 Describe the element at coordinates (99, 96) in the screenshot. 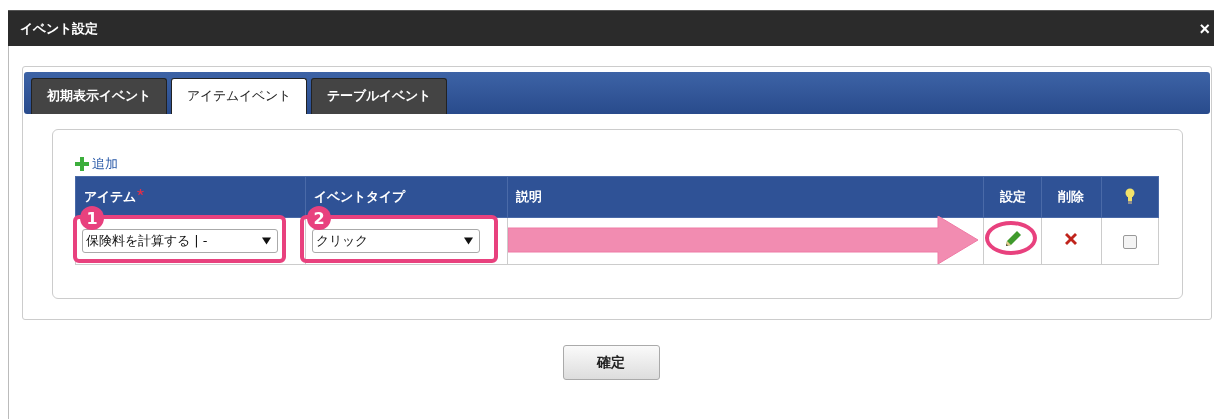

I see `tab: 初期表示イベント` at that location.